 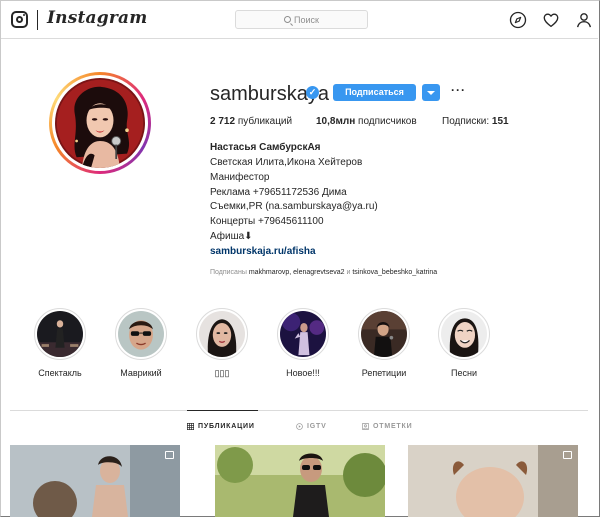 What do you see at coordinates (500, 121) in the screenshot?
I see `following-count: 151` at bounding box center [500, 121].